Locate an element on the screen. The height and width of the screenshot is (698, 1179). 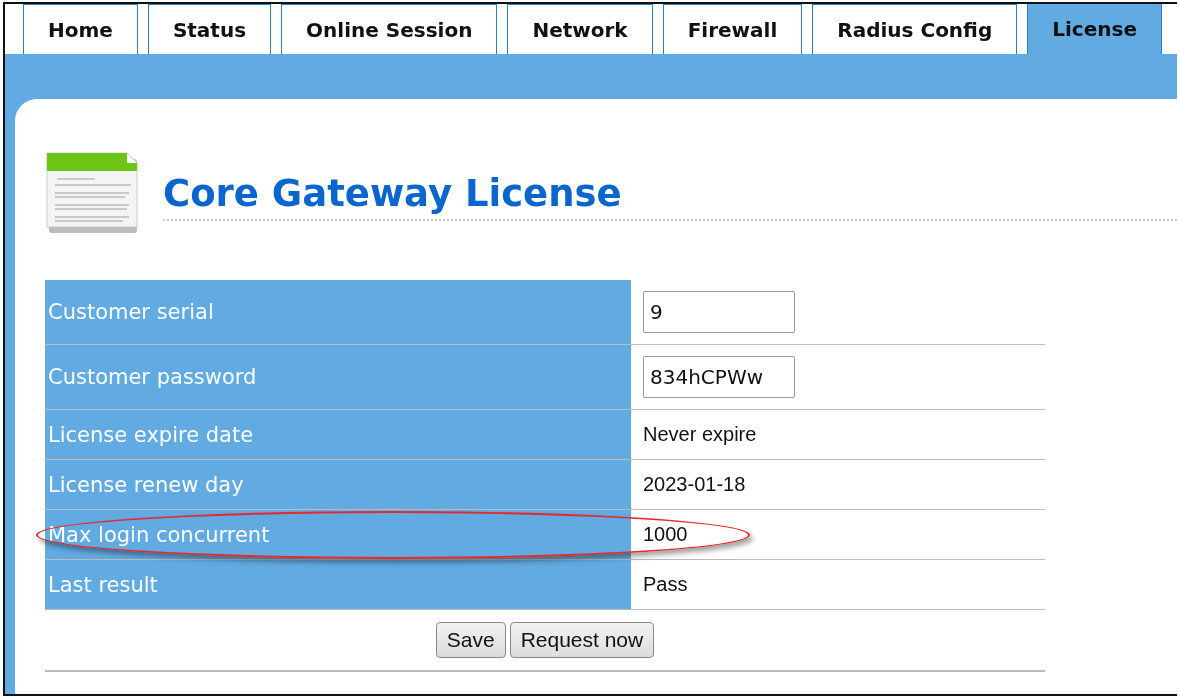
document-icon is located at coordinates (93, 192).